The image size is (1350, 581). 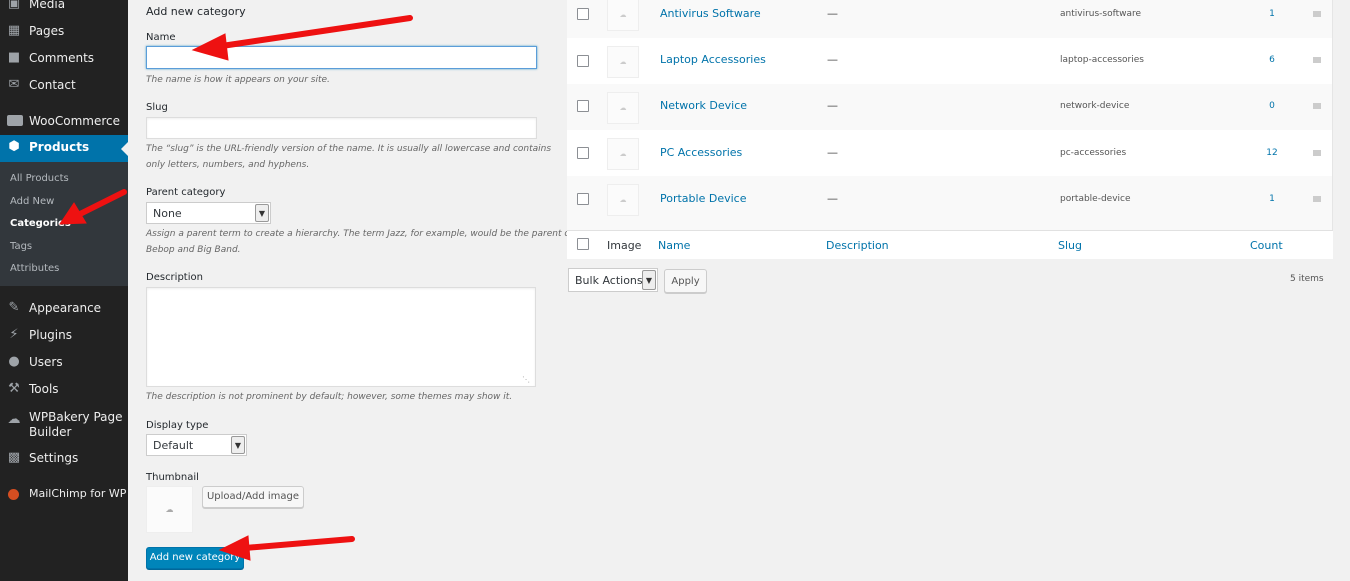 What do you see at coordinates (101, 203) in the screenshot?
I see `annotation-arrow-categories` at bounding box center [101, 203].